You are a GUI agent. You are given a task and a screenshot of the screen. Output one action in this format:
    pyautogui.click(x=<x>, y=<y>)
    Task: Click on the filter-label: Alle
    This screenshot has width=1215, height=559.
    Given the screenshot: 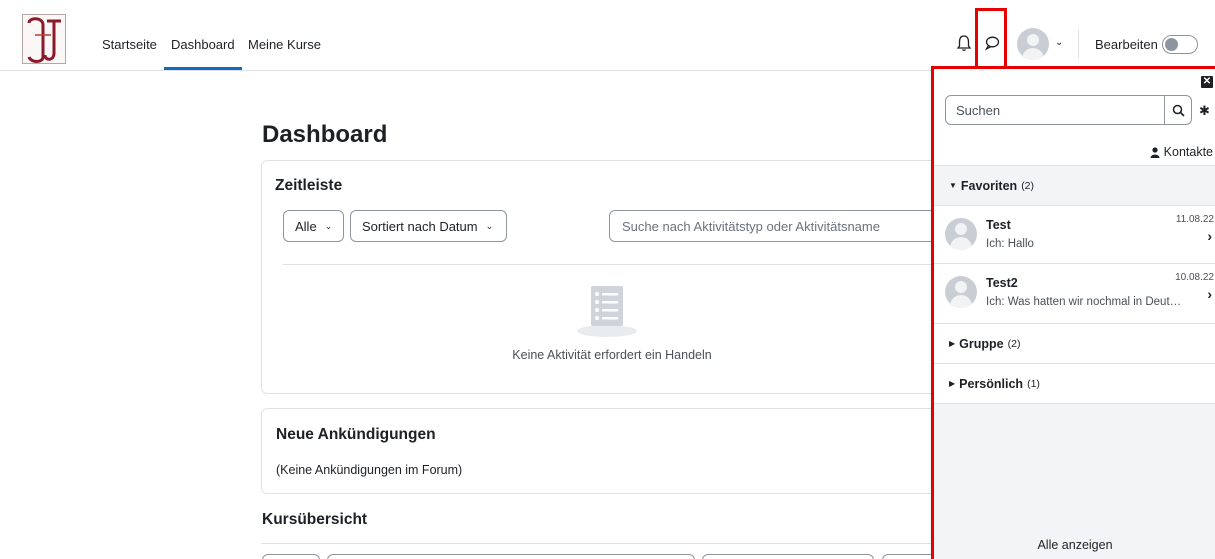 What is the action you would take?
    pyautogui.click(x=306, y=226)
    